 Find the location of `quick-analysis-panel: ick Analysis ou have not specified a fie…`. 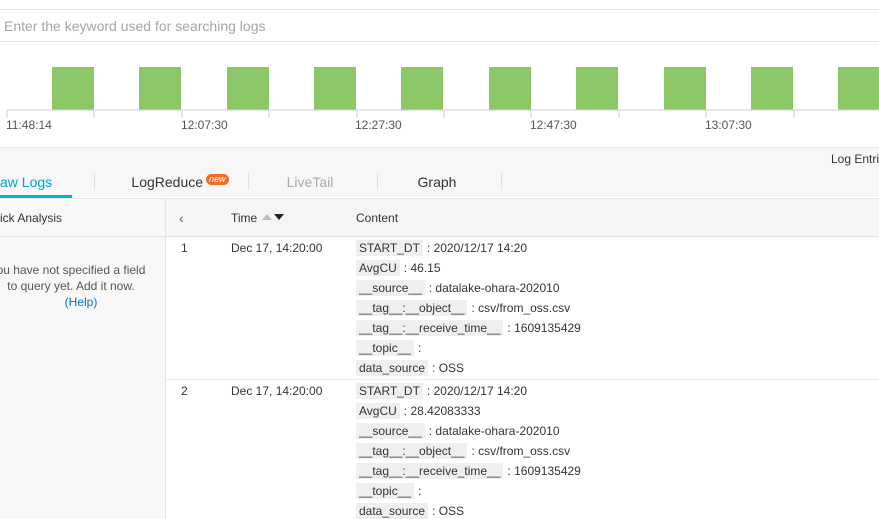

quick-analysis-panel: ick Analysis ou have not specified a fie… is located at coordinates (83, 359).